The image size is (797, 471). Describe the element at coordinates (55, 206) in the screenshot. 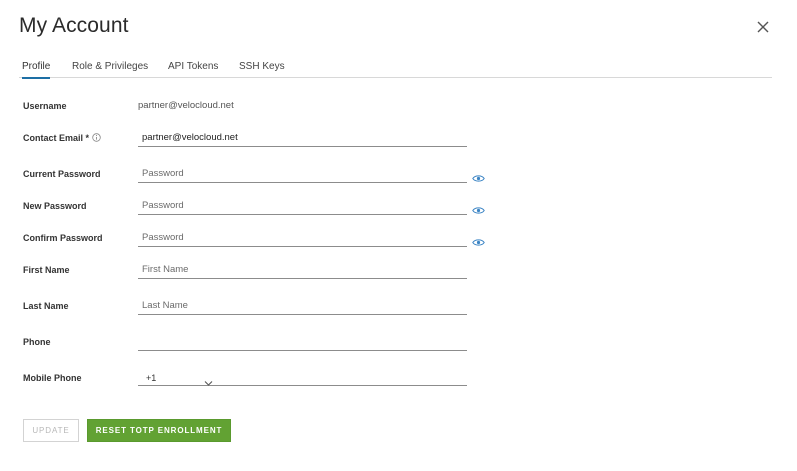

I see `new-password-label: New Password` at that location.